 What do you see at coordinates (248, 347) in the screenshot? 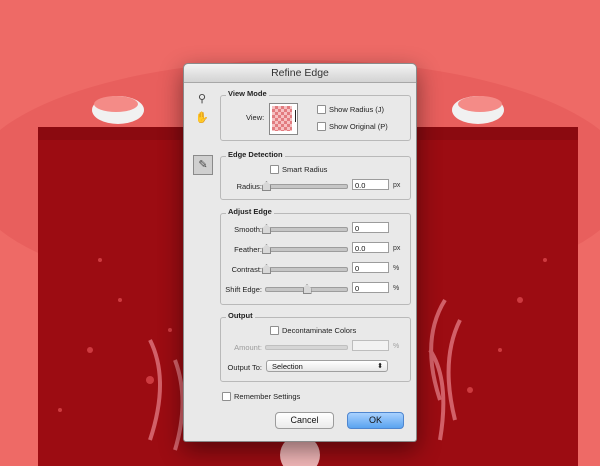
I see `amount-label: Amount:` at bounding box center [248, 347].